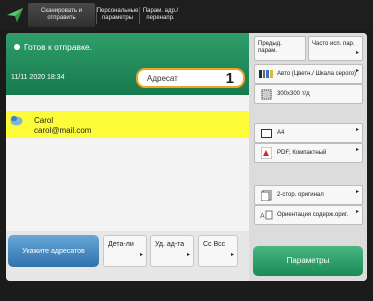 This screenshot has height=301, width=373. What do you see at coordinates (266, 133) in the screenshot?
I see `paper-size-icon` at bounding box center [266, 133].